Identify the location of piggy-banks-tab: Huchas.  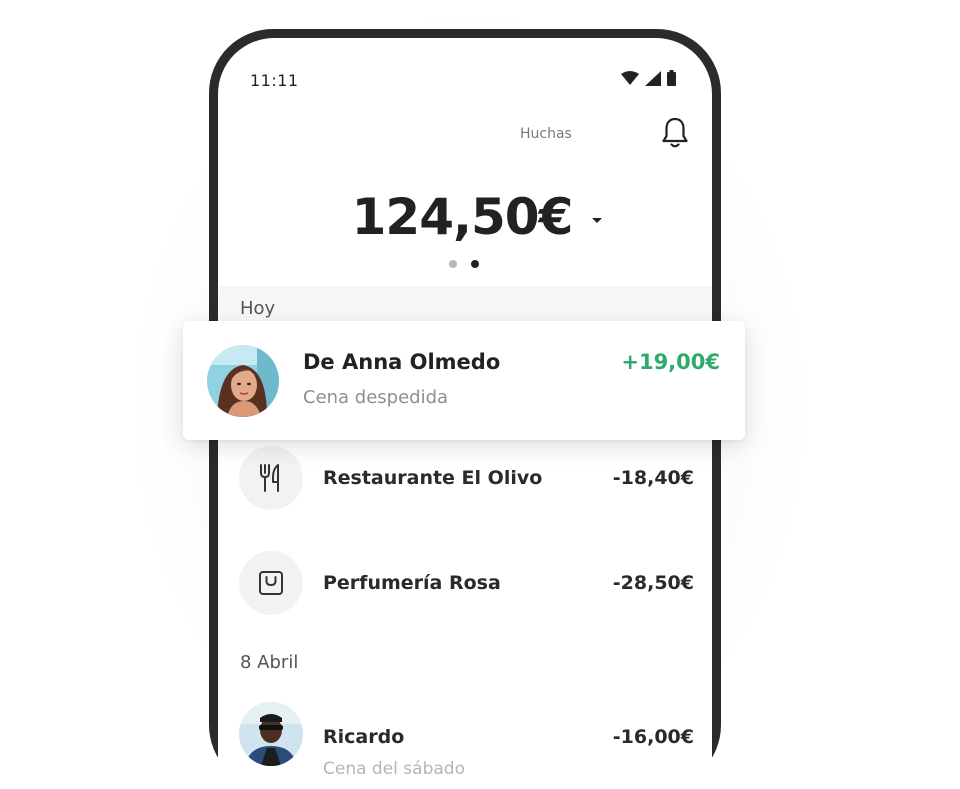
(546, 134).